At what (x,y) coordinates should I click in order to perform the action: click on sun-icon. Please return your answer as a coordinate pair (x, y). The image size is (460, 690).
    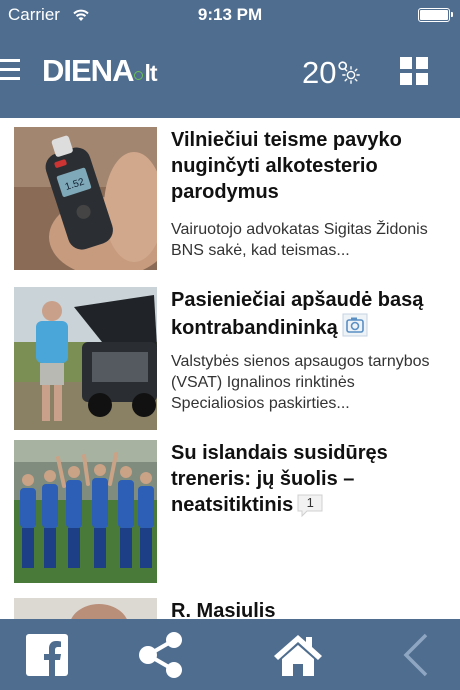
    Looking at the image, I should click on (351, 77).